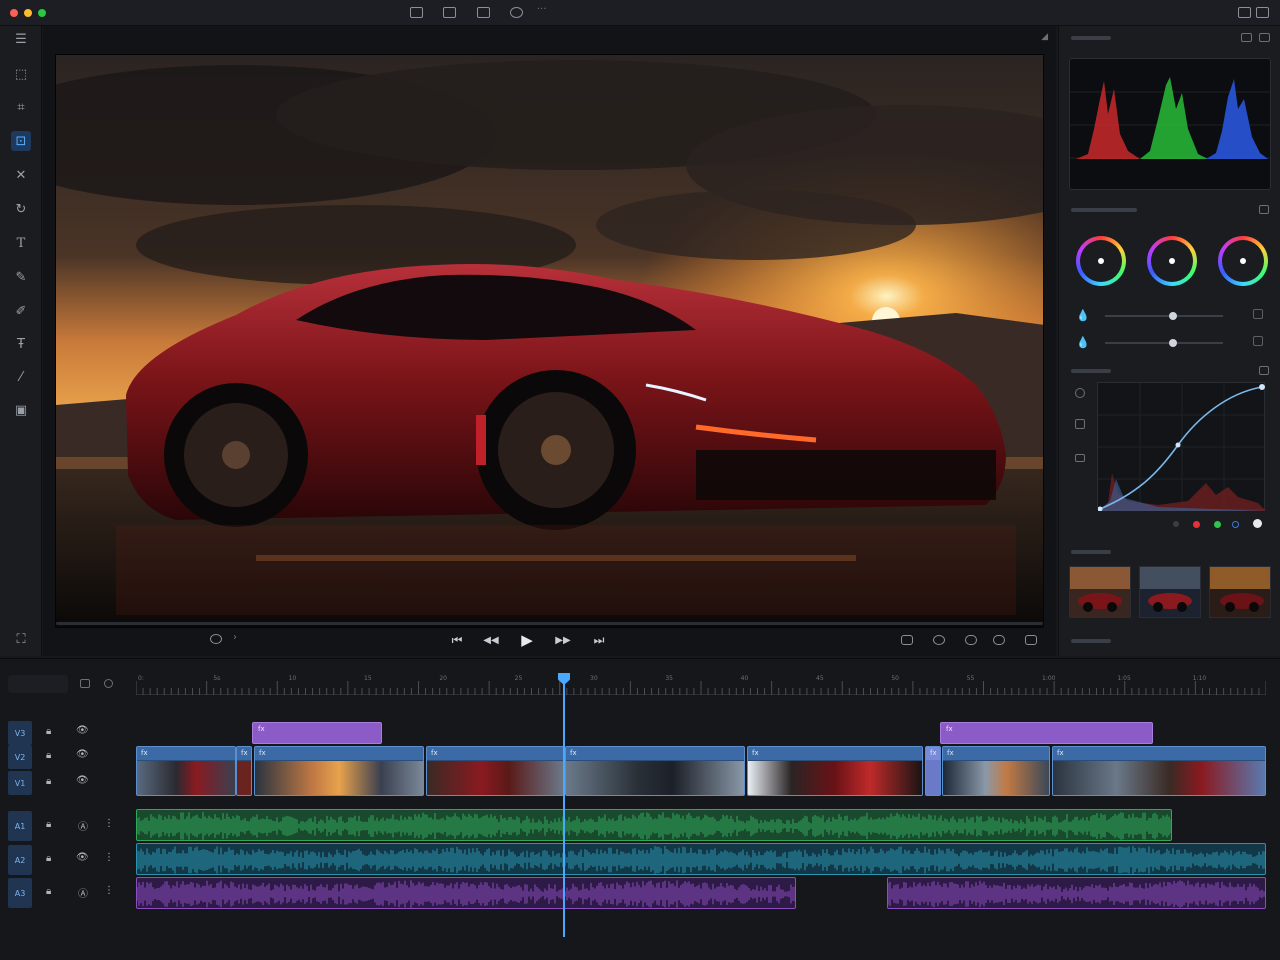 The width and height of the screenshot is (1280, 960). Describe the element at coordinates (549, 623) in the screenshot. I see `viewer-scrubber` at that location.